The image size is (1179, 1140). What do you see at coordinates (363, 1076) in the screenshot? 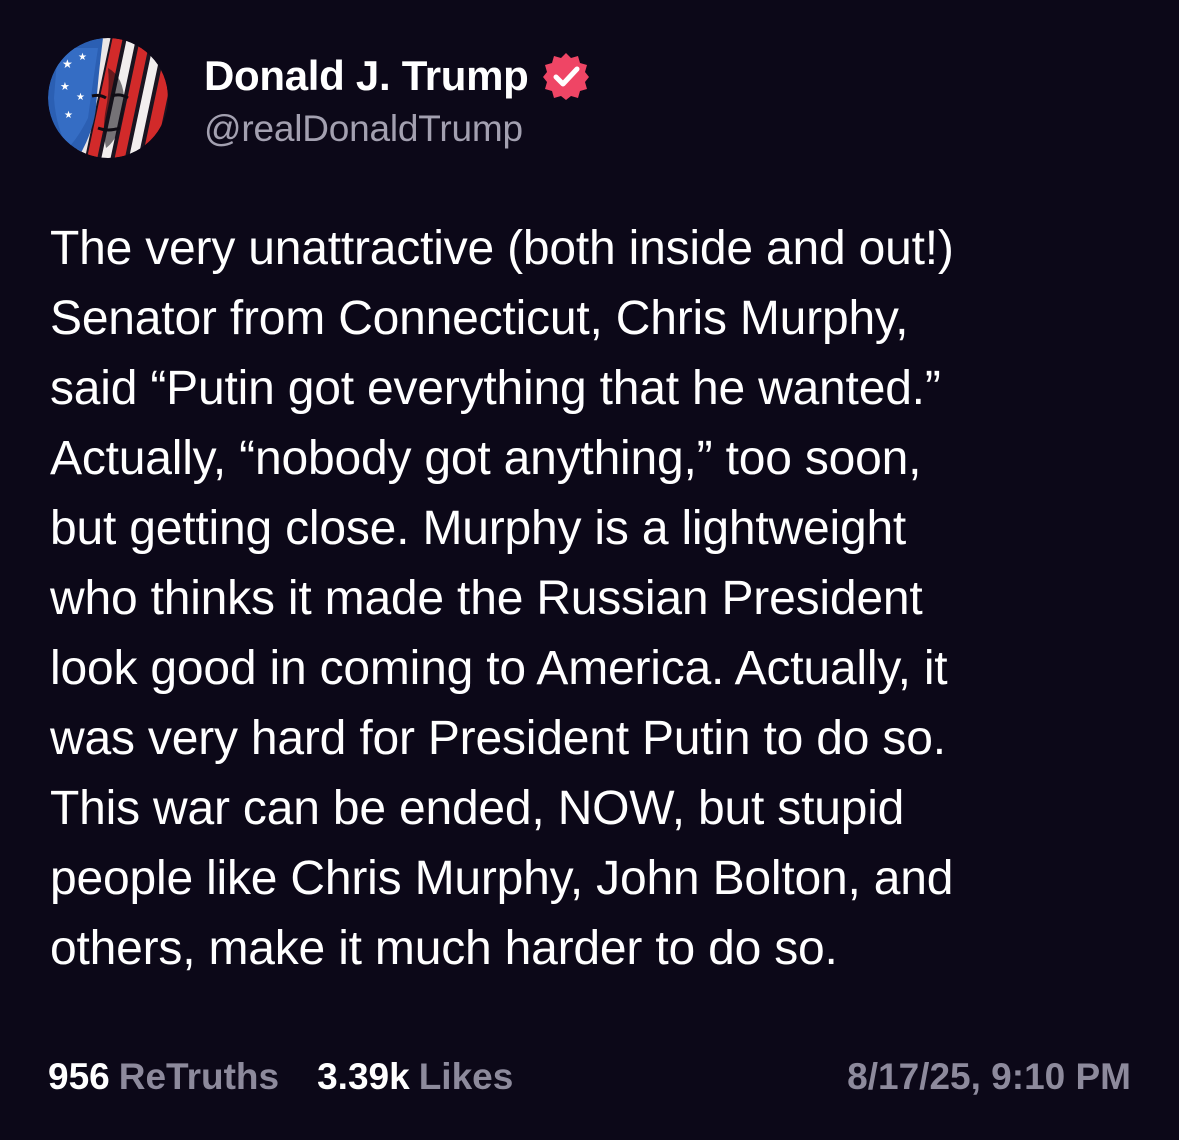
I see `likes-count: 3.39k` at bounding box center [363, 1076].